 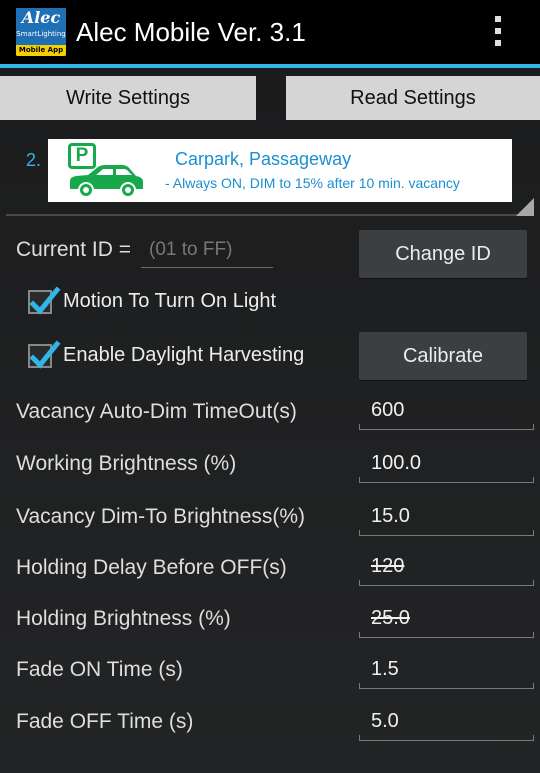 What do you see at coordinates (413, 98) in the screenshot?
I see `read-settings-button: Read Settings` at bounding box center [413, 98].